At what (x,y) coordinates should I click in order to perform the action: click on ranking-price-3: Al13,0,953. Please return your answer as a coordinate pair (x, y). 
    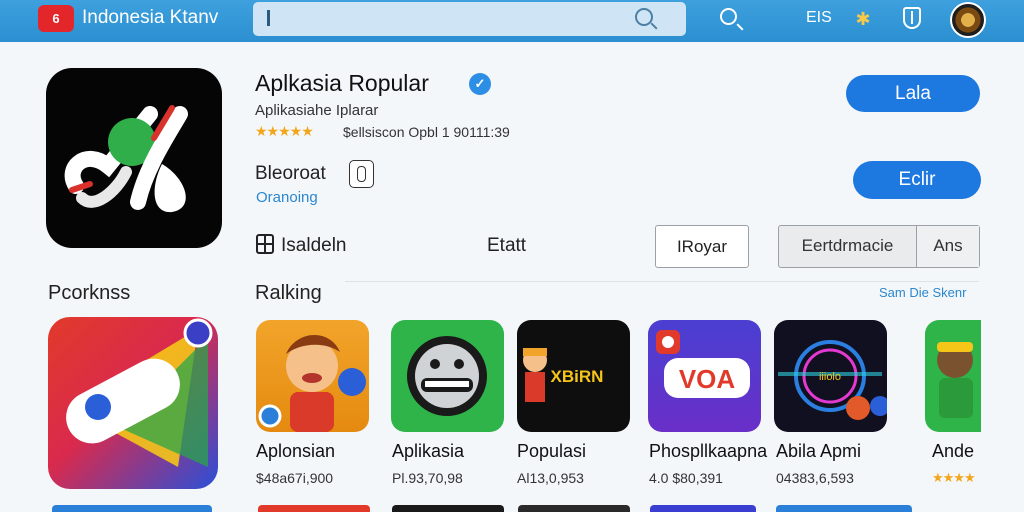
    Looking at the image, I should click on (550, 478).